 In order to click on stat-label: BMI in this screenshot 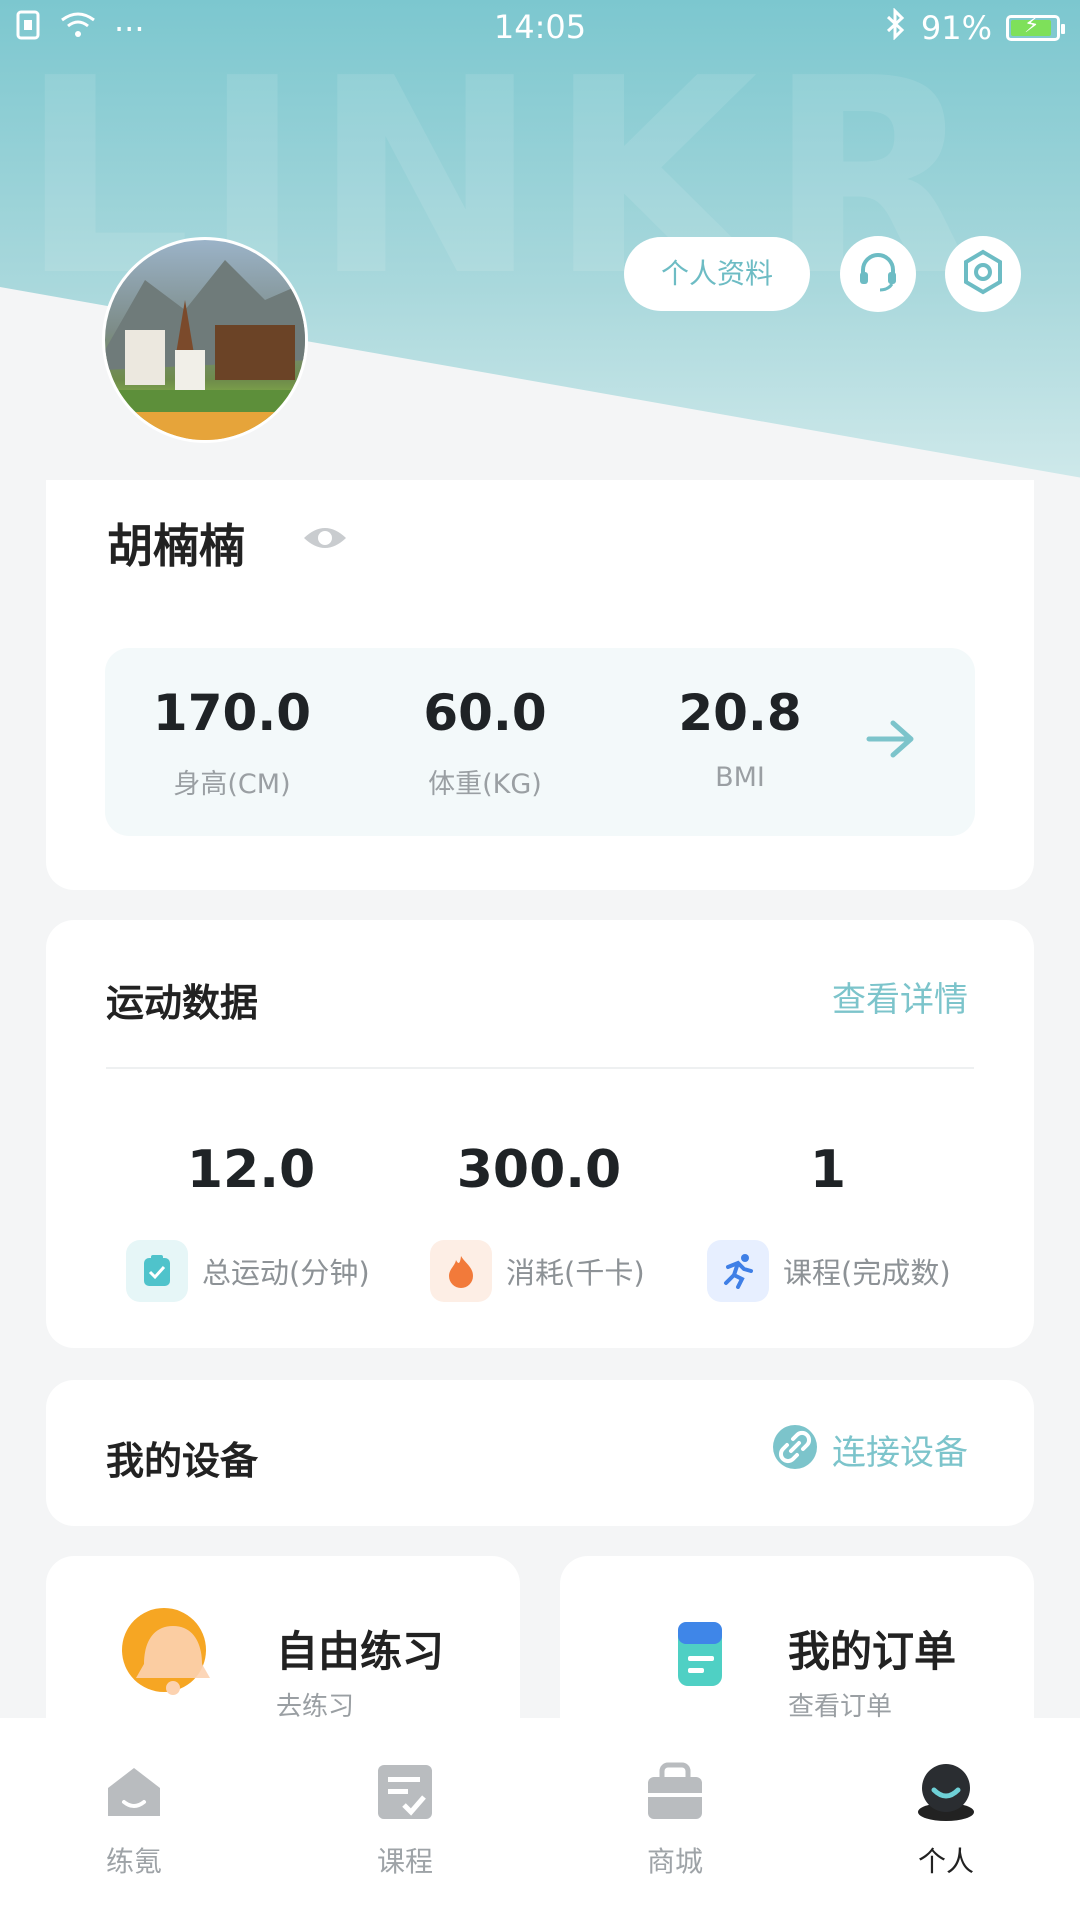, I will do `click(740, 777)`.